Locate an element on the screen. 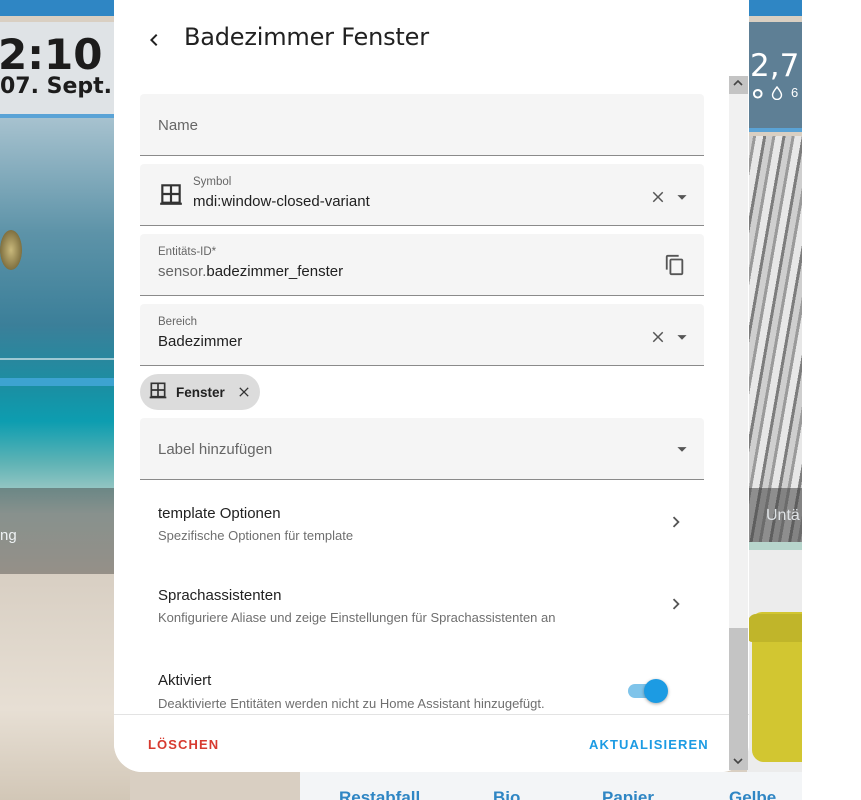 Image resolution: width=861 pixels, height=800 pixels. delete-button: LÖSCHEN is located at coordinates (183, 744).